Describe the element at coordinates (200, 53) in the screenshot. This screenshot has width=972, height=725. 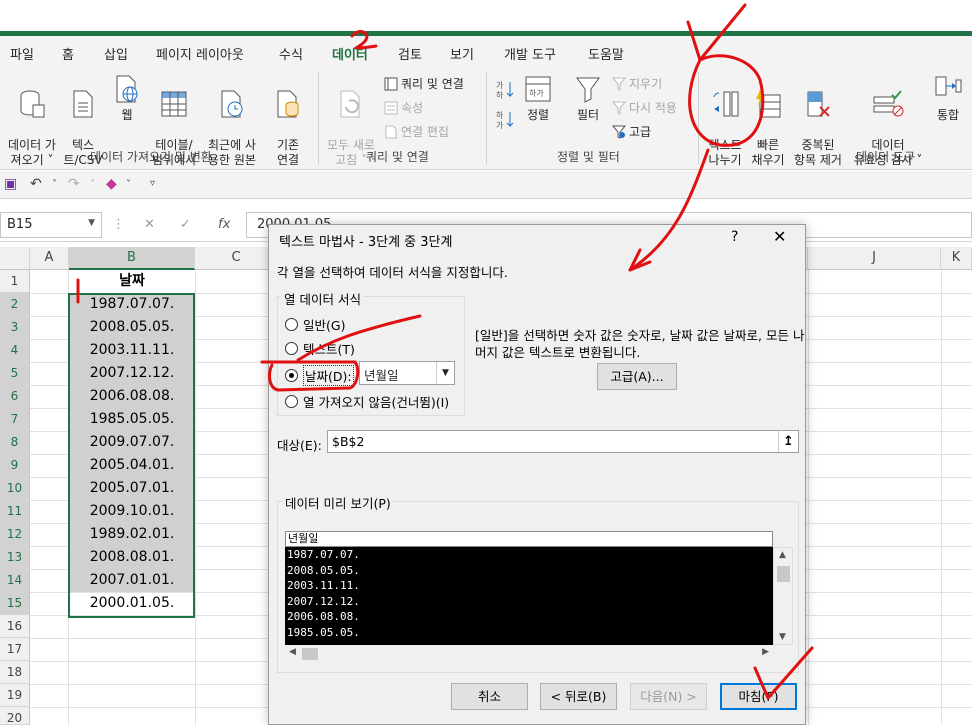
I see `tab-page-layout: 페이지 레이아웃` at that location.